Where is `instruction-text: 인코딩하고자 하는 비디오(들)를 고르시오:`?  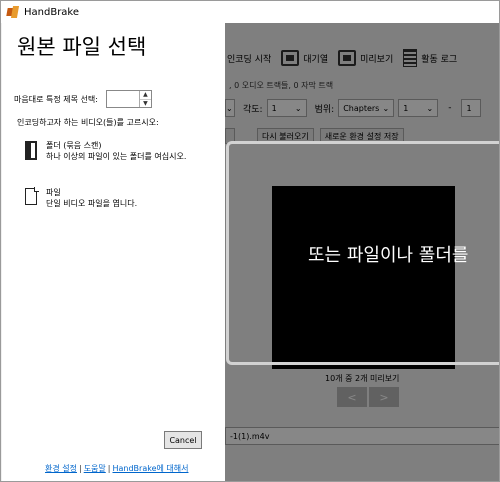
instruction-text: 인코딩하고자 하는 비디오(들)를 고르시오: is located at coordinates (88, 122).